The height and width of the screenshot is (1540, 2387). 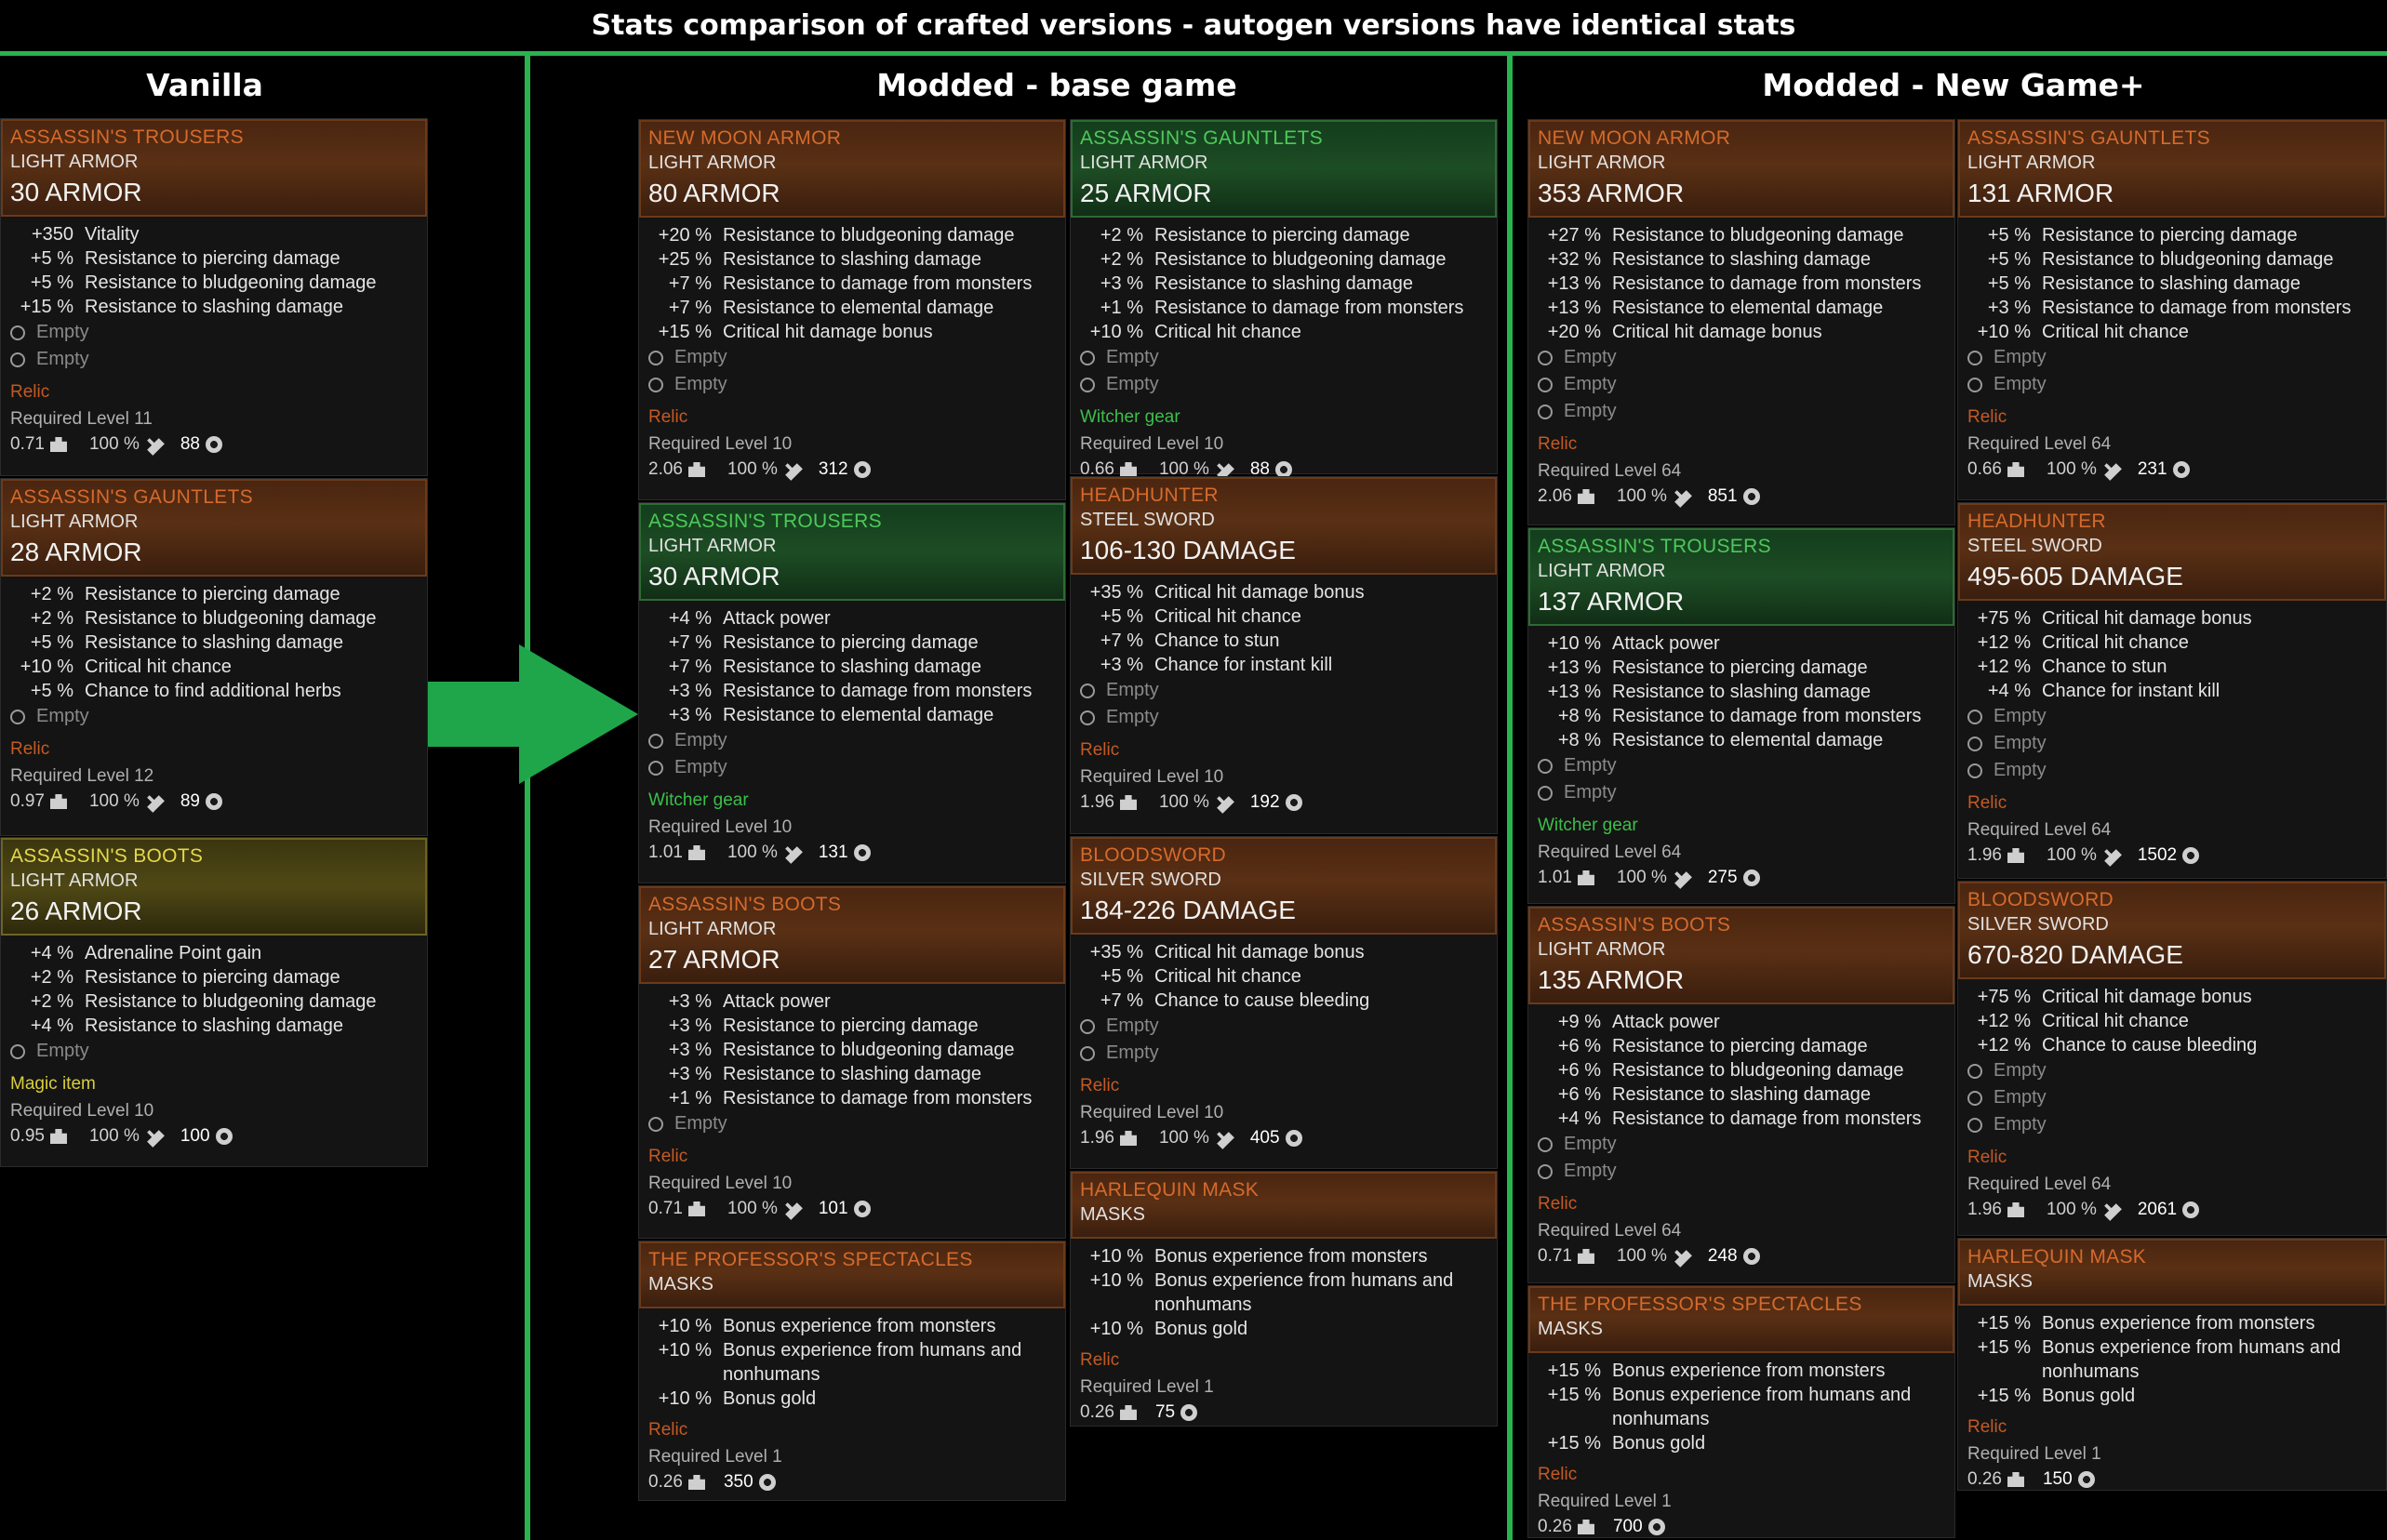 I want to click on stat-row: +10 % Bonus experience from monsters, so click(x=852, y=1326).